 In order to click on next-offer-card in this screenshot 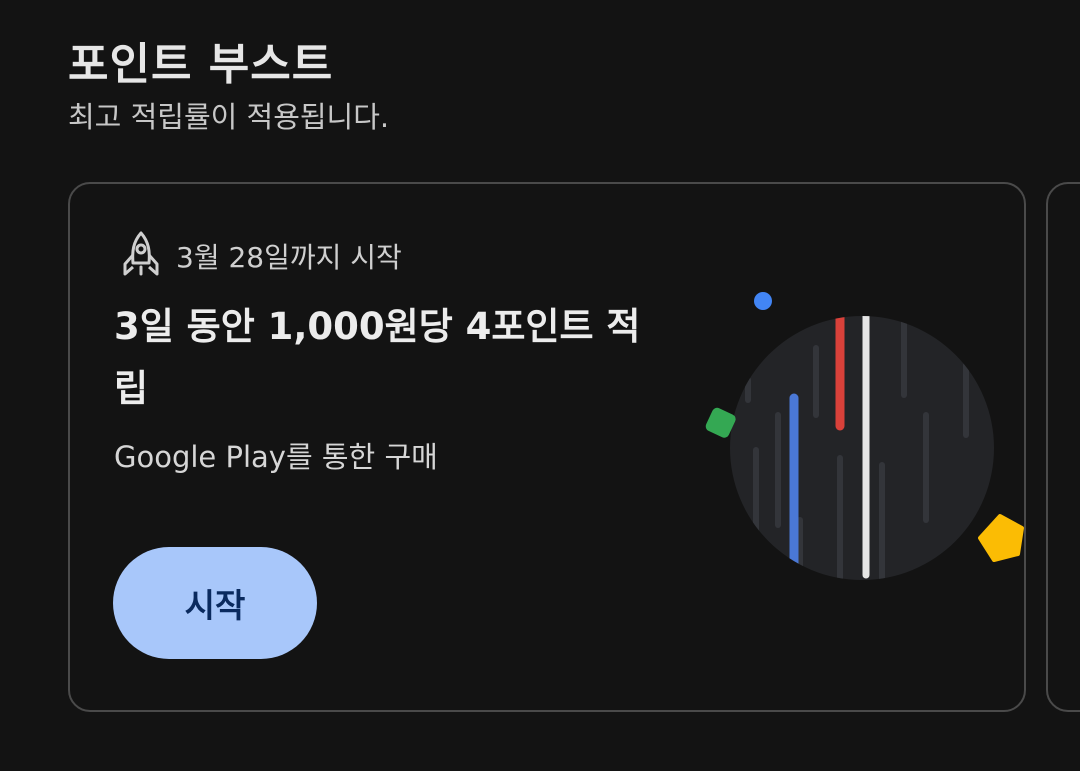, I will do `click(1063, 447)`.